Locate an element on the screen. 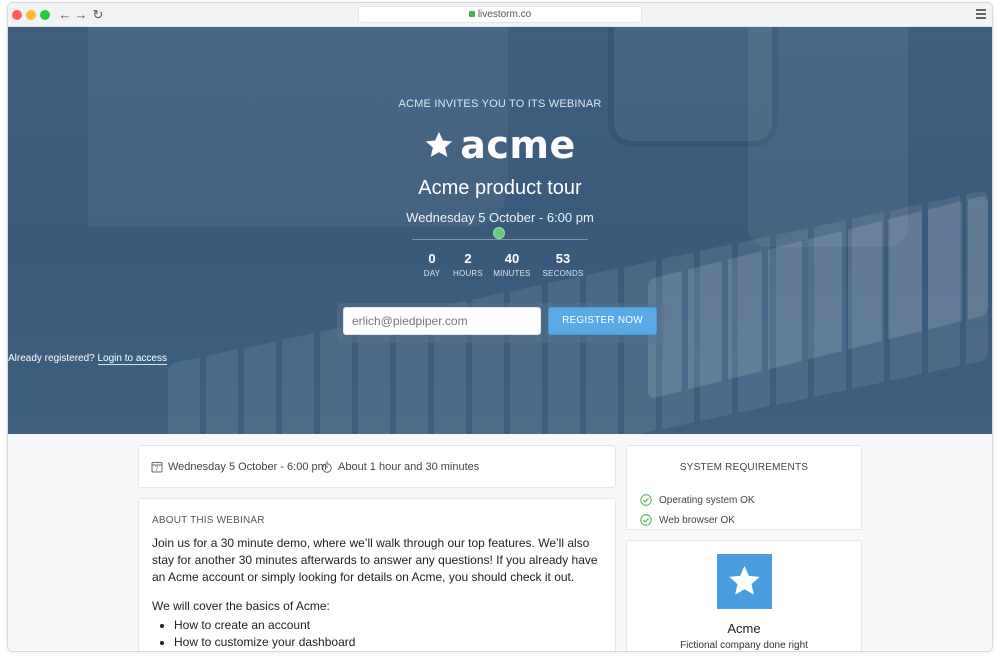 The width and height of the screenshot is (1000, 658). browser-toolbar: ← → ↻ livestorm.co is located at coordinates (500, 15).